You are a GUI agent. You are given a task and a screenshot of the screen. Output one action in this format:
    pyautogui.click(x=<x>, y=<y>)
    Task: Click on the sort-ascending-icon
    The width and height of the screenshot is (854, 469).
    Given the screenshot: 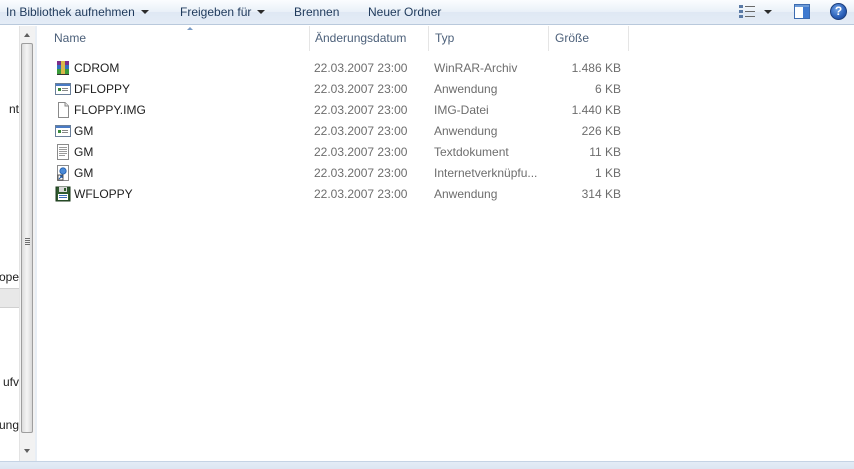 What is the action you would take?
    pyautogui.click(x=190, y=28)
    